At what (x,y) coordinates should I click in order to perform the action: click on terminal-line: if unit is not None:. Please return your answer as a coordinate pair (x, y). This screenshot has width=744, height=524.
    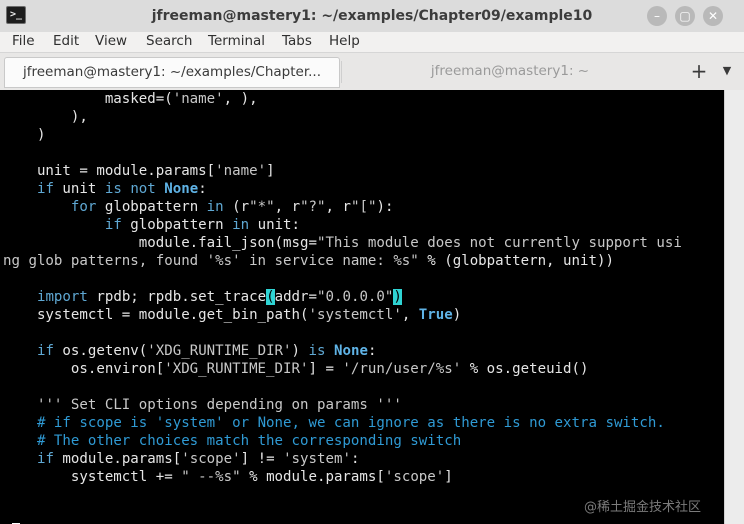
    Looking at the image, I should click on (105, 189).